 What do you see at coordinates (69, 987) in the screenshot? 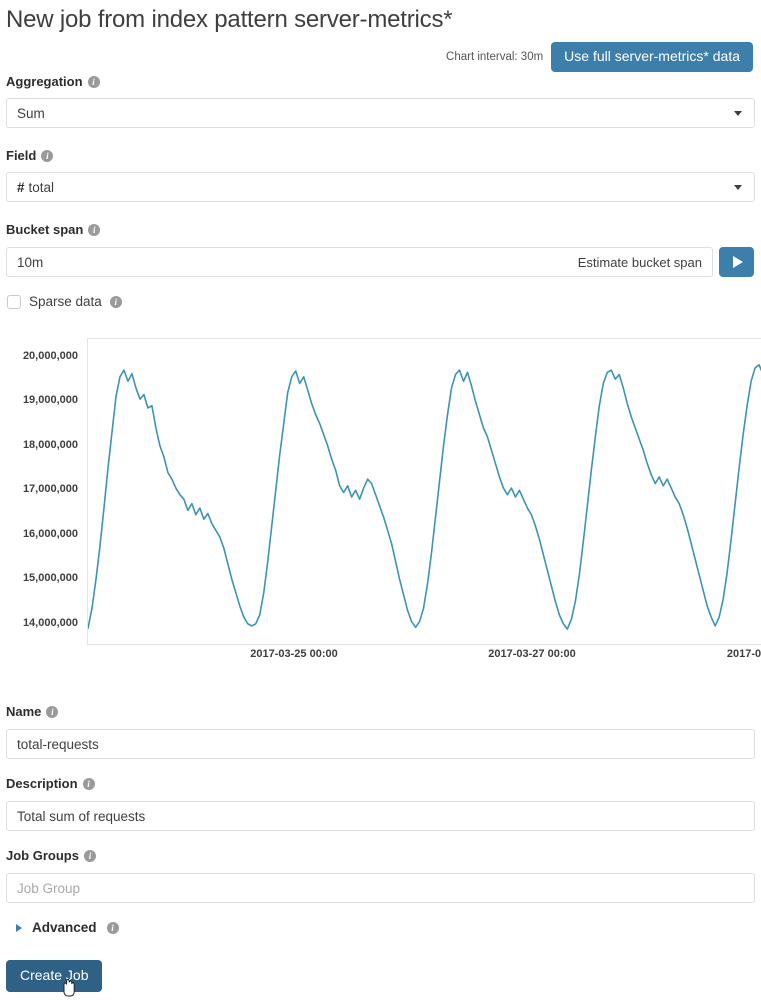
I see `mouse-cursor-icon` at bounding box center [69, 987].